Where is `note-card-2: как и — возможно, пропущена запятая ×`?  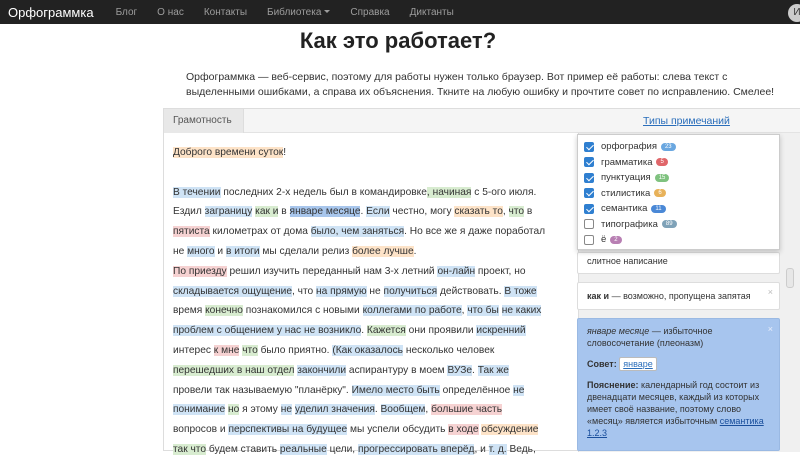 note-card-2: как и — возможно, пропущена запятая × is located at coordinates (678, 296).